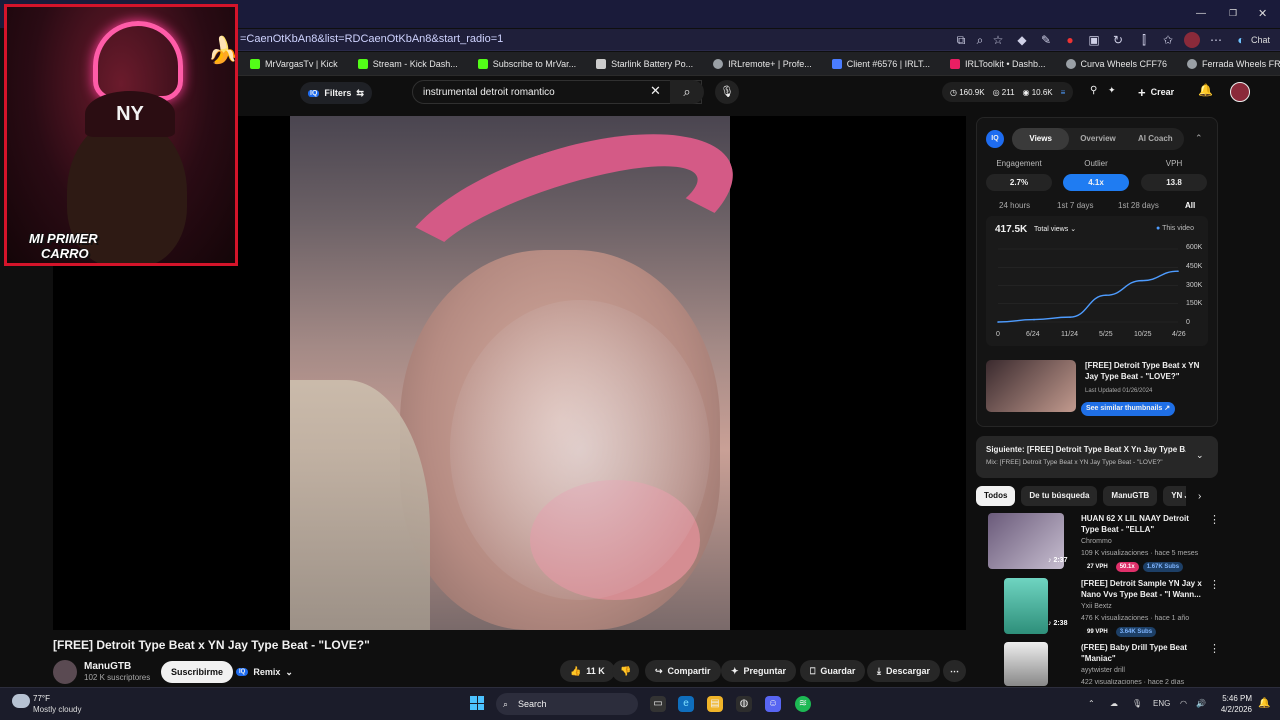 The width and height of the screenshot is (1280, 720). What do you see at coordinates (1143, 653) in the screenshot?
I see `rec-title: (FREE) Baby Drill Type Beat "Maniac"` at bounding box center [1143, 653].